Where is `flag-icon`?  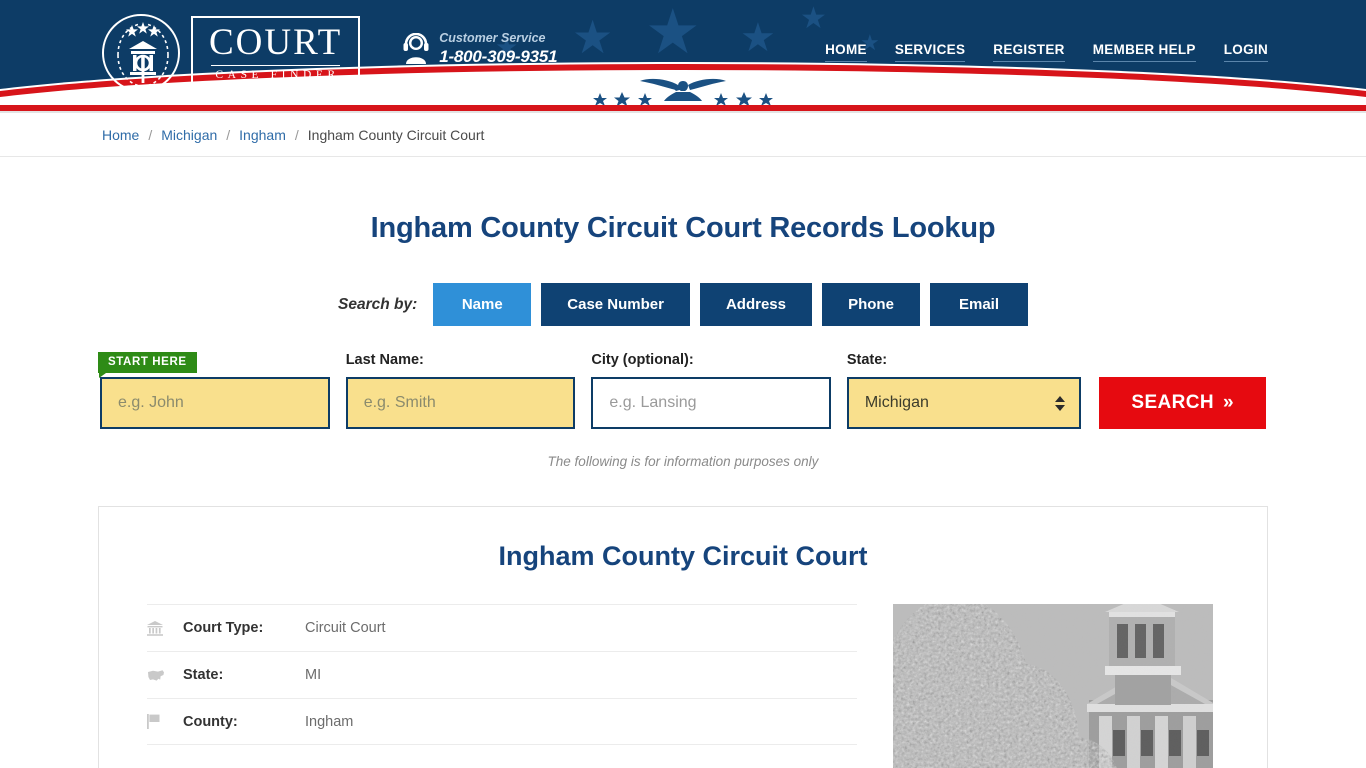
flag-icon is located at coordinates (165, 721).